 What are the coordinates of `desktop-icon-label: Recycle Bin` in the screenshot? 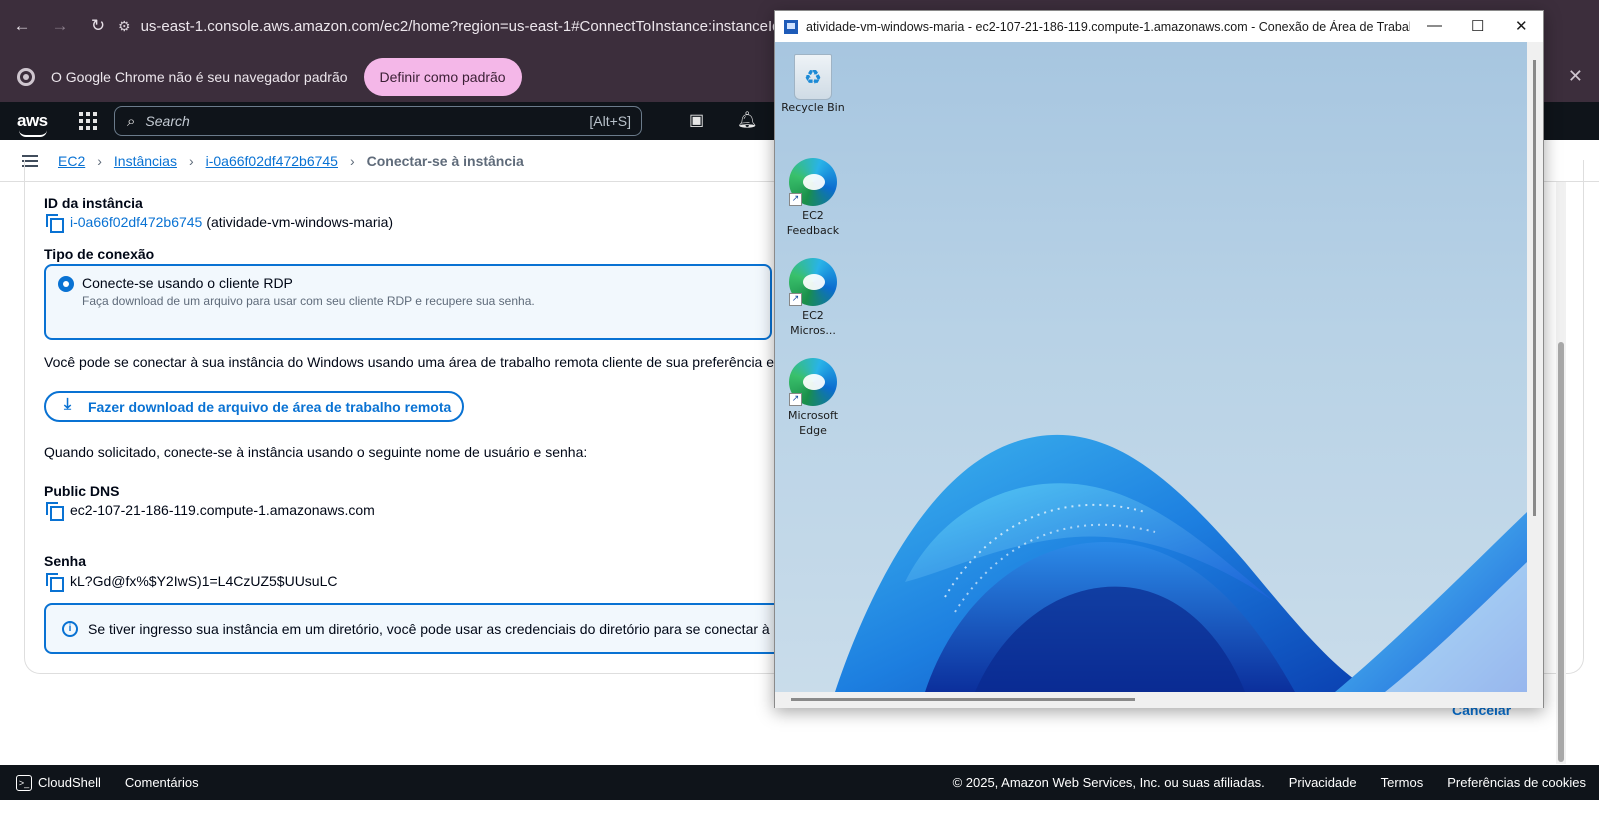 It's located at (813, 107).